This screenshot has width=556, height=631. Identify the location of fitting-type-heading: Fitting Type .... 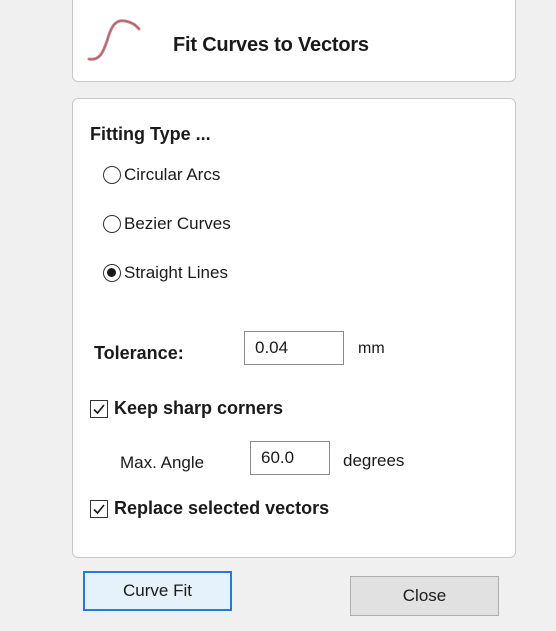
(150, 134).